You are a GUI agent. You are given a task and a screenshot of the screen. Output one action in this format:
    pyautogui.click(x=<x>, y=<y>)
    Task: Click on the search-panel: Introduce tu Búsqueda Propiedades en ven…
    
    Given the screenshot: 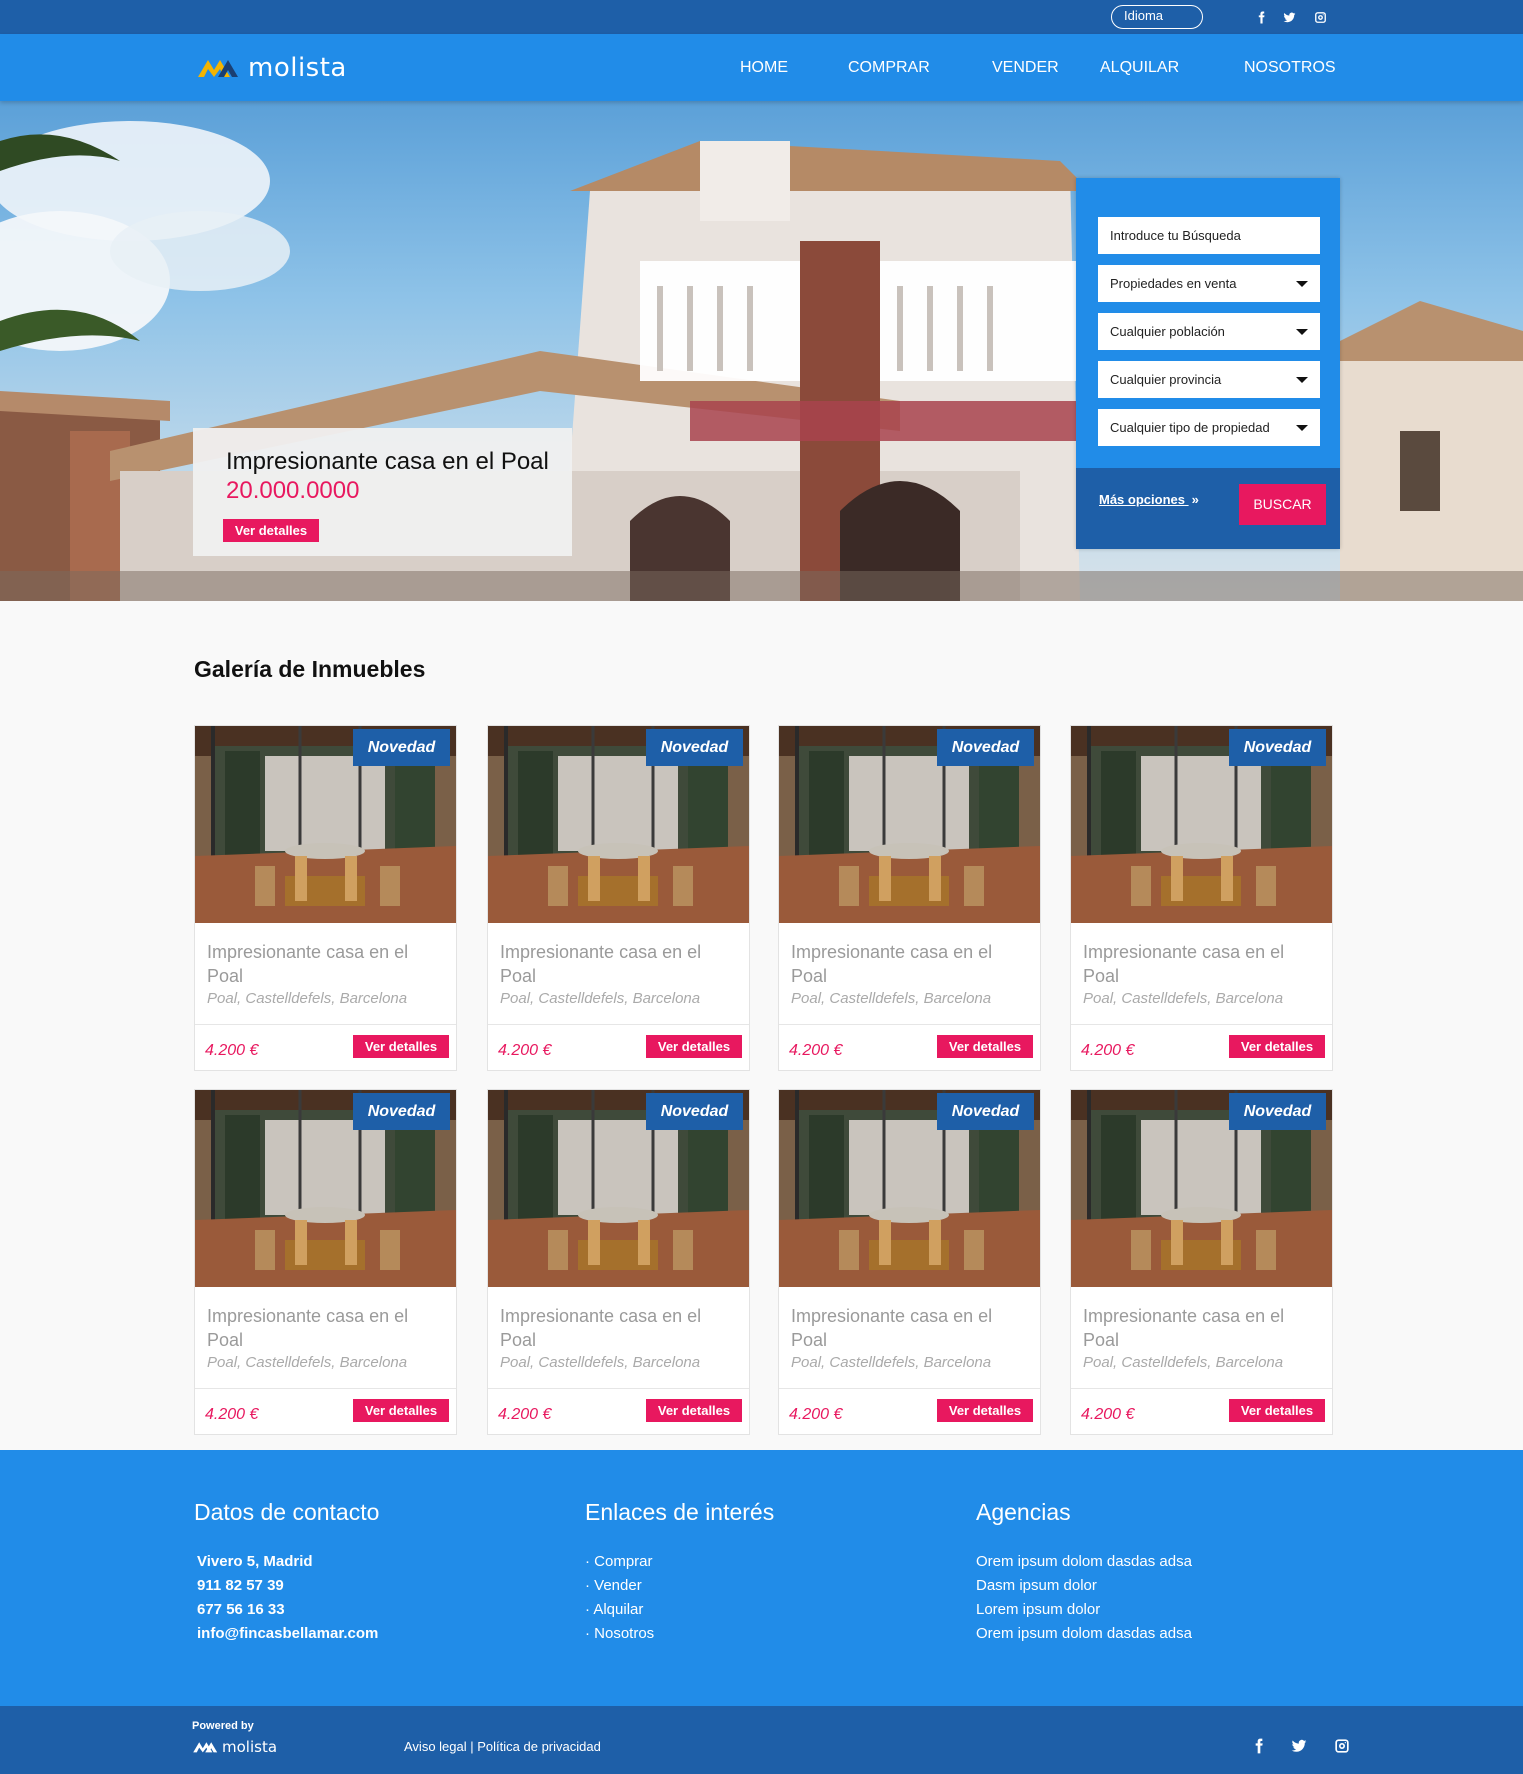 What is the action you would take?
    pyautogui.click(x=1208, y=363)
    